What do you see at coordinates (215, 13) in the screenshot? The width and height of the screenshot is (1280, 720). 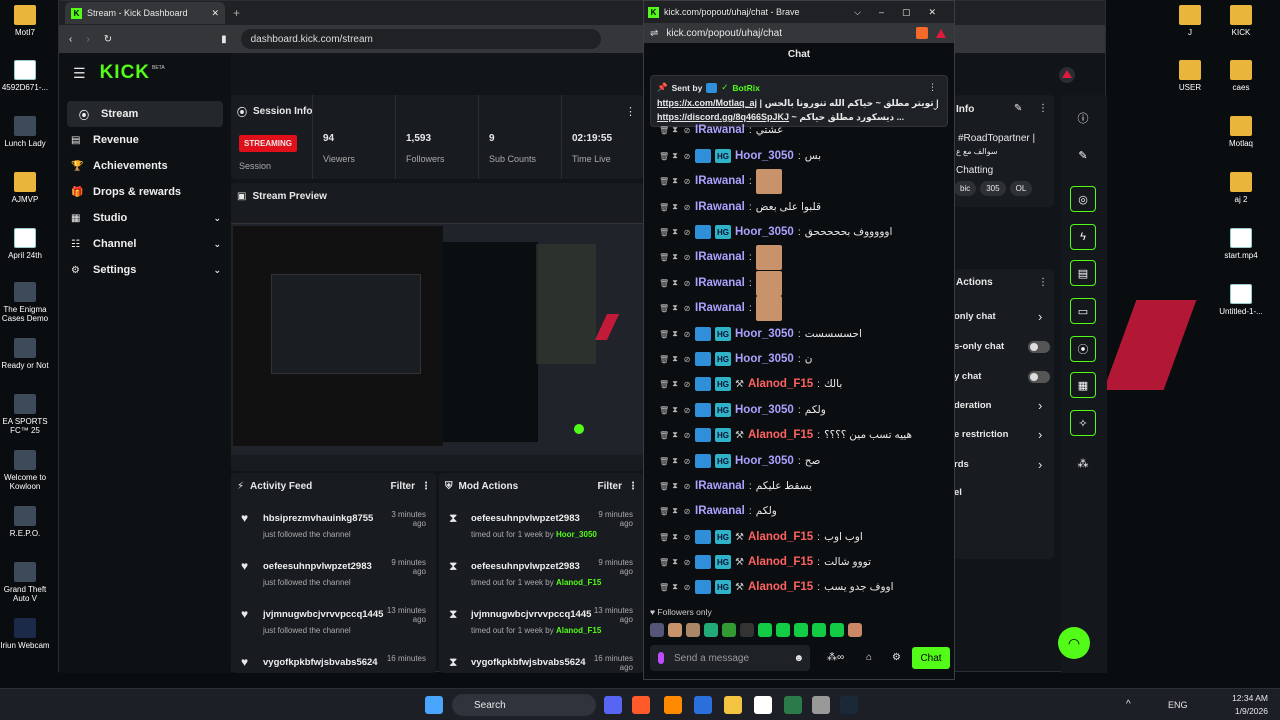 I see `close-icon: ✕` at bounding box center [215, 13].